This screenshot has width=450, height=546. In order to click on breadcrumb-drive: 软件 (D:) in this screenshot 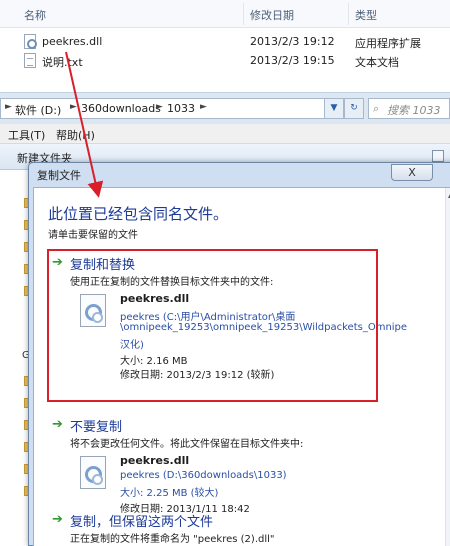, I will do `click(38, 110)`.